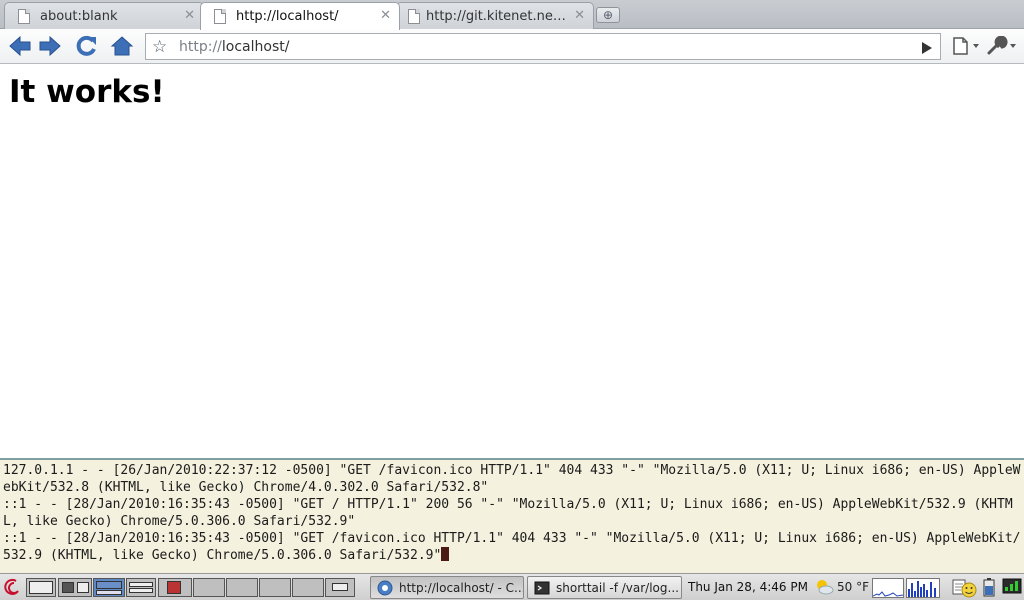 Image resolution: width=1024 pixels, height=601 pixels. Describe the element at coordinates (927, 48) in the screenshot. I see `go-arrow-icon` at that location.